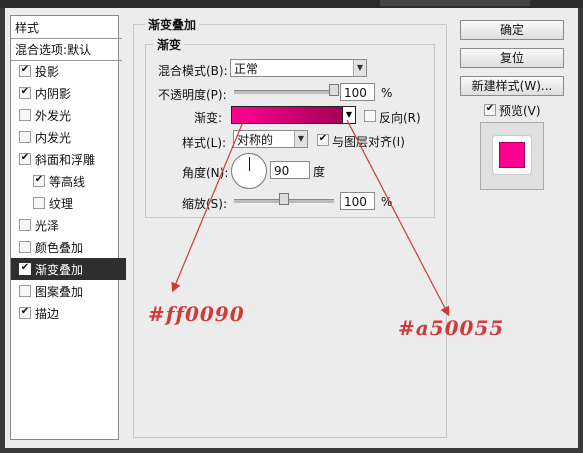 The width and height of the screenshot is (583, 453). What do you see at coordinates (207, 207) in the screenshot?
I see `arrow-left` at bounding box center [207, 207].